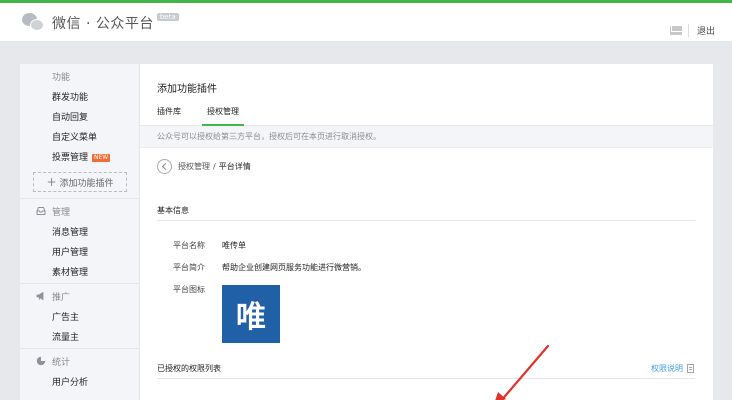 The height and width of the screenshot is (400, 732). Describe the element at coordinates (706, 30) in the screenshot. I see `logout-link: 退出` at that location.